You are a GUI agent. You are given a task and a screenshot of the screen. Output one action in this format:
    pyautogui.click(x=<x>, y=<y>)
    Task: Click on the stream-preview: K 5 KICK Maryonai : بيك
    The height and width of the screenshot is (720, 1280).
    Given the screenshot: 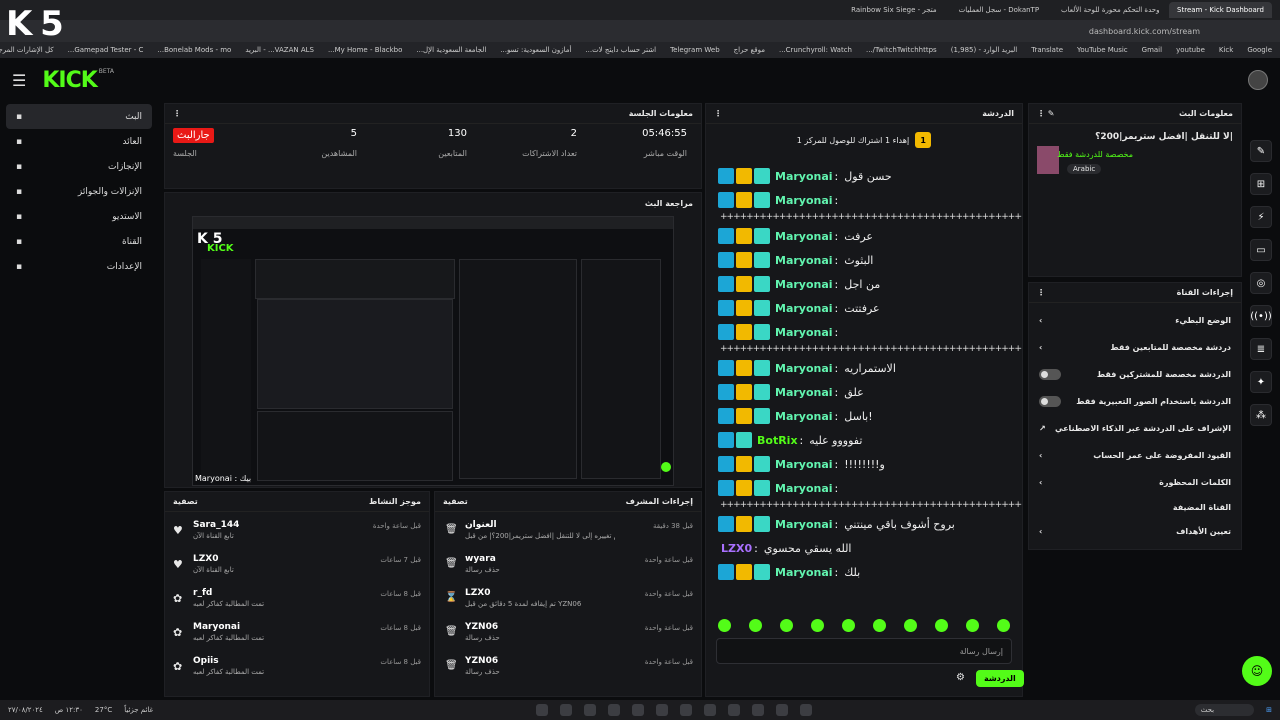 What is the action you would take?
    pyautogui.click(x=433, y=351)
    